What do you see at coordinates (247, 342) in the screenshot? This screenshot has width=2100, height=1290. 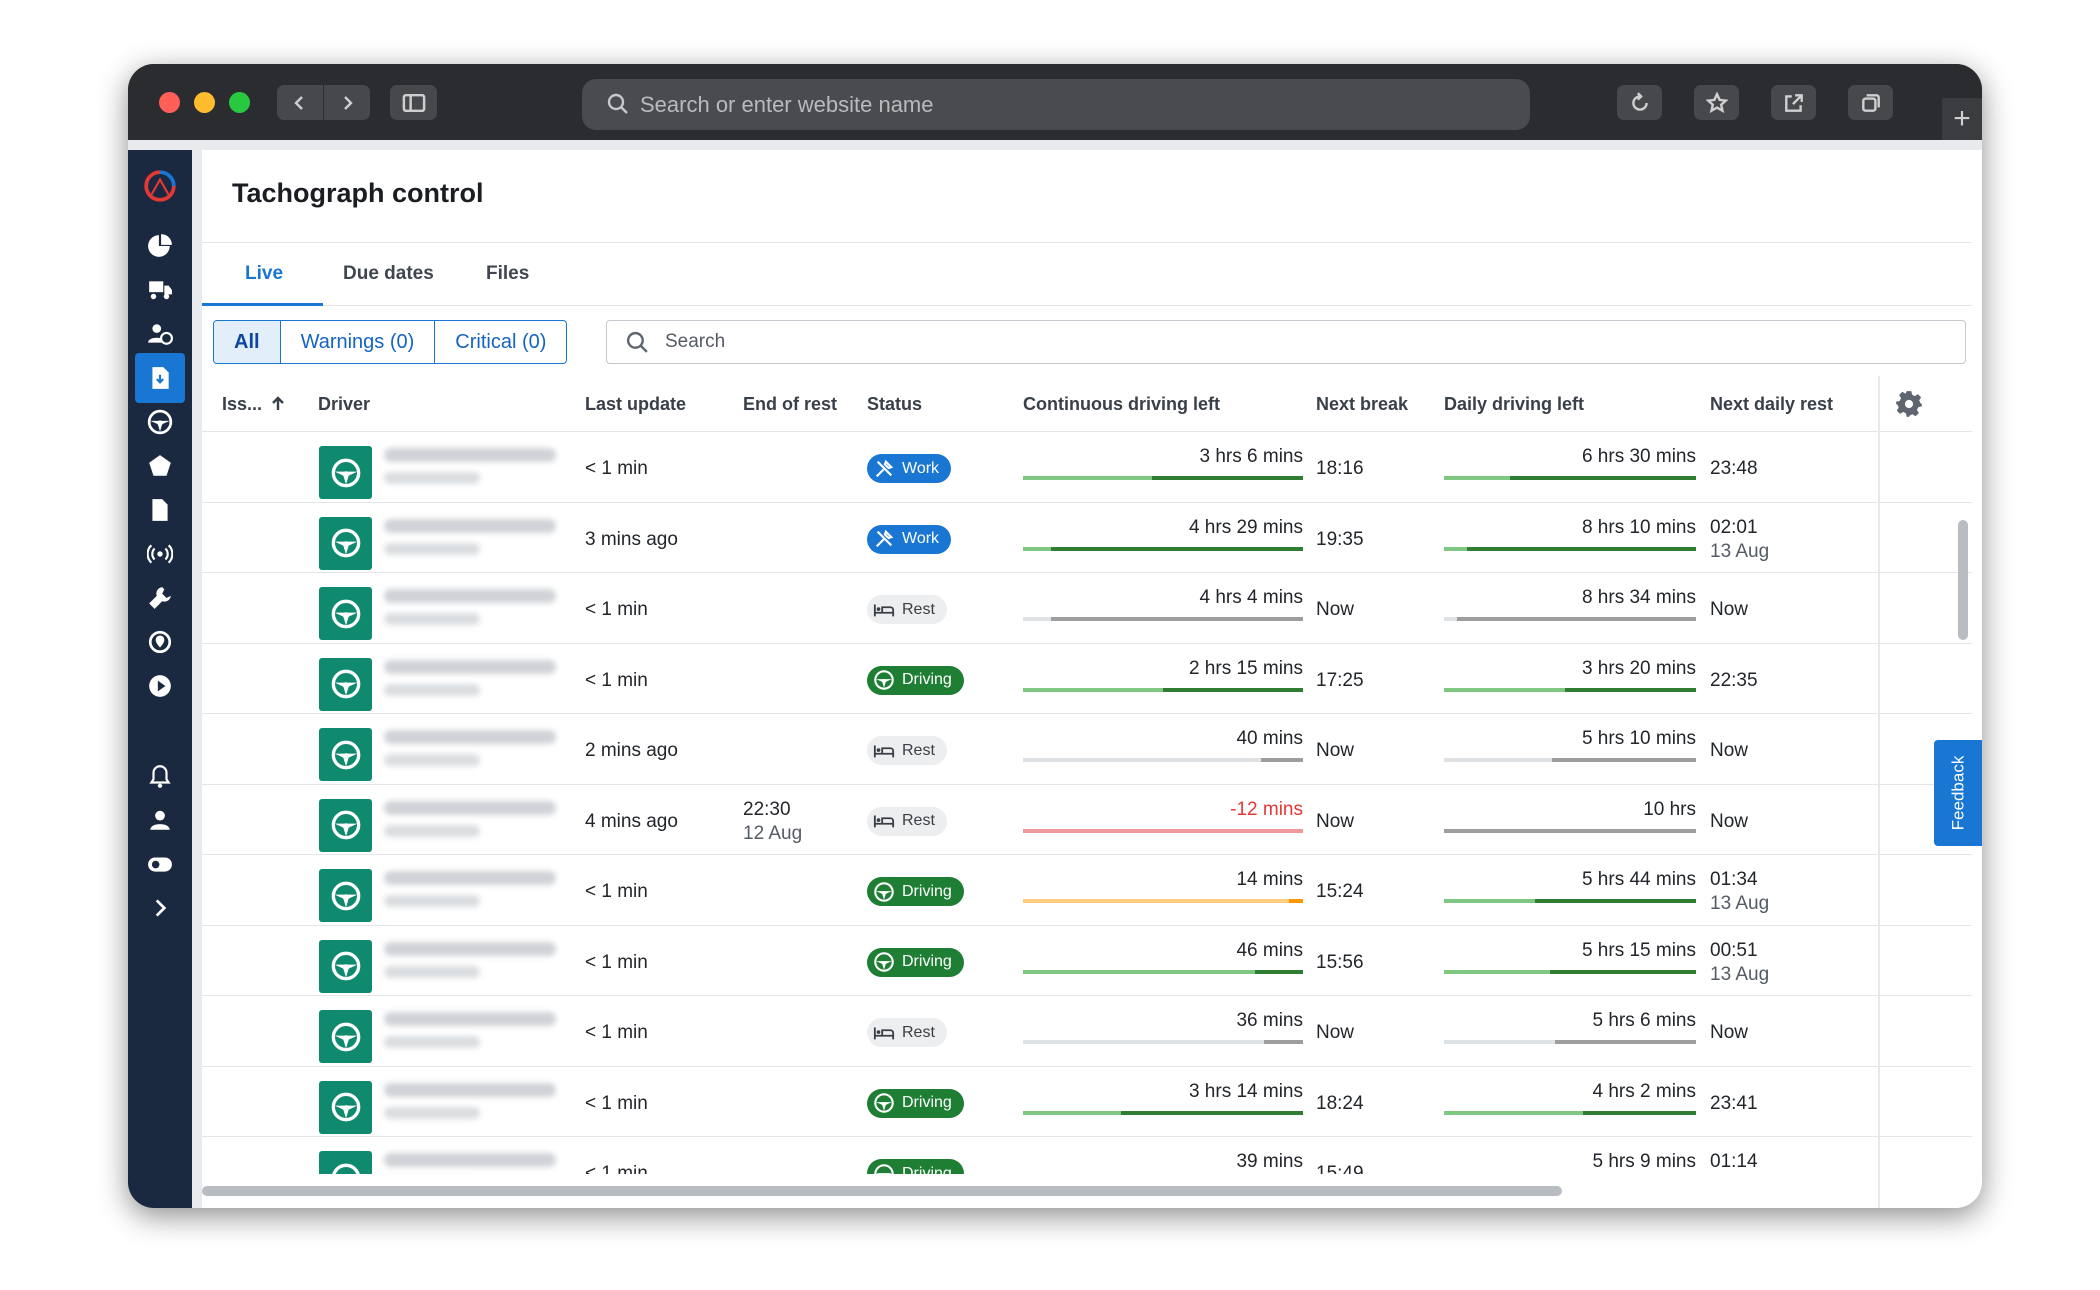 I see `filter-all-button: All` at bounding box center [247, 342].